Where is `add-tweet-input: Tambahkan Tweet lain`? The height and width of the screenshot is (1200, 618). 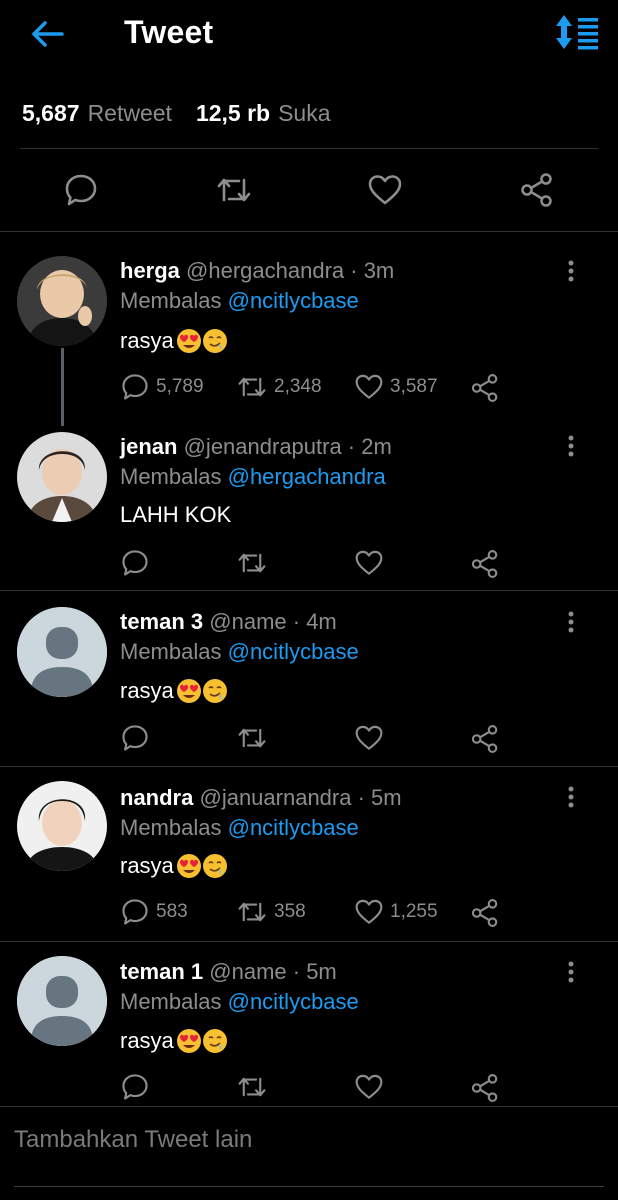
add-tweet-input: Tambahkan Tweet lain is located at coordinates (133, 1140).